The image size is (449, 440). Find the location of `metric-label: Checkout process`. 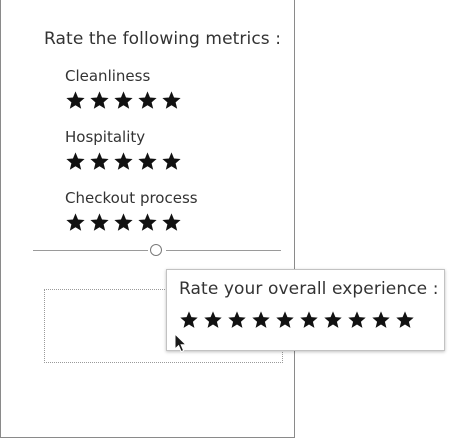

metric-label: Checkout process is located at coordinates (131, 198).